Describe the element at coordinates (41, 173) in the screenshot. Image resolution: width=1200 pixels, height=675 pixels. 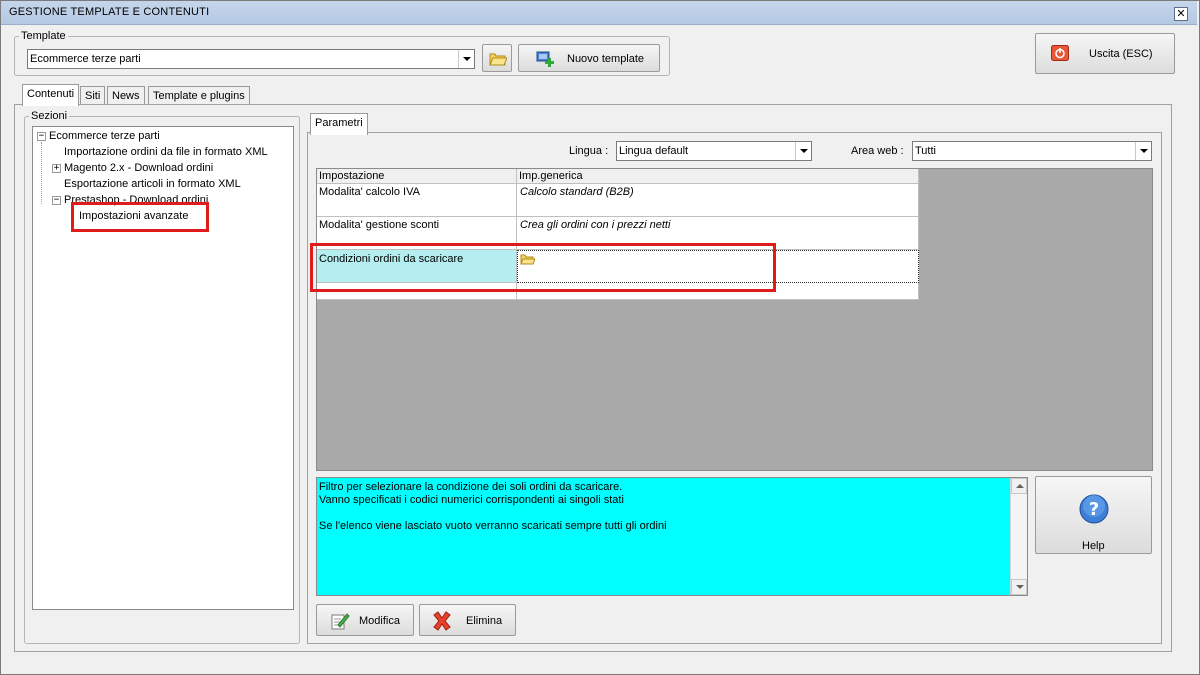
I see `tree-connector` at that location.